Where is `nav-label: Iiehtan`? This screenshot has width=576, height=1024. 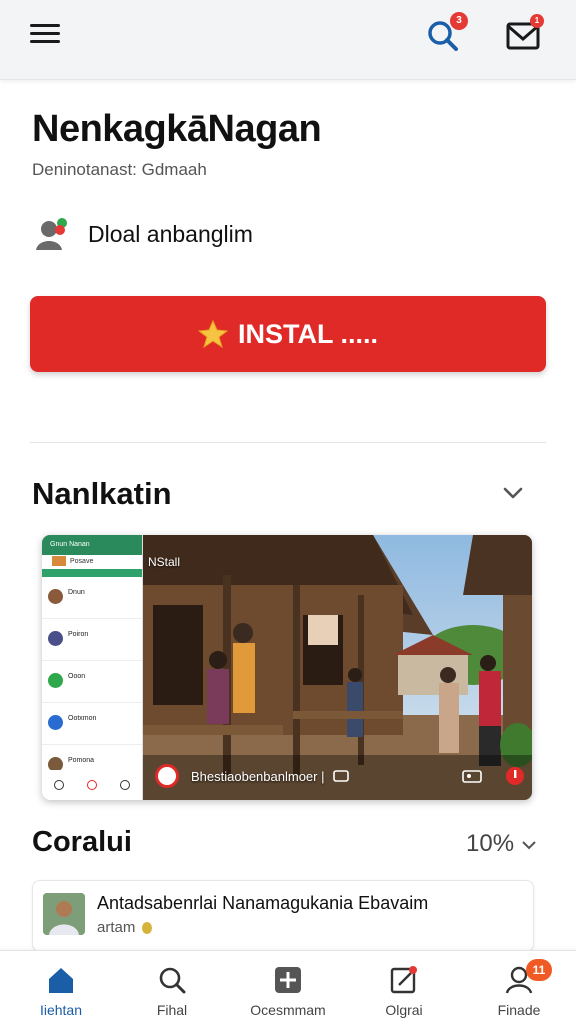
nav-label: Iiehtan is located at coordinates (61, 1010).